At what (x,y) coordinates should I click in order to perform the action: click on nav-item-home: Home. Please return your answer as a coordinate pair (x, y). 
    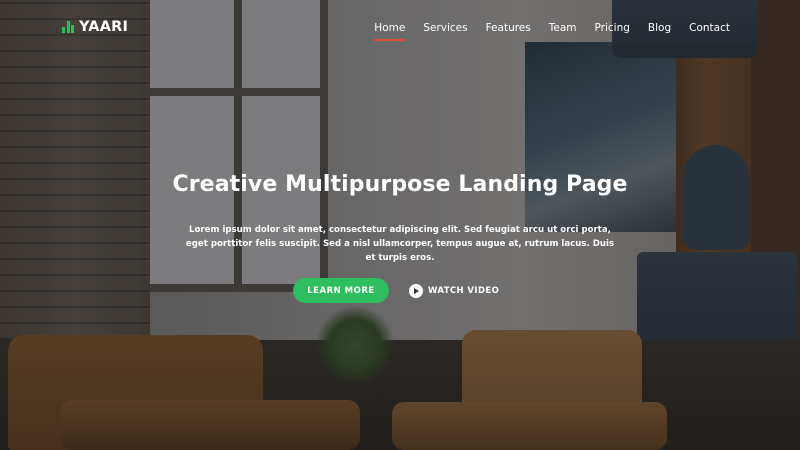
    Looking at the image, I should click on (390, 31).